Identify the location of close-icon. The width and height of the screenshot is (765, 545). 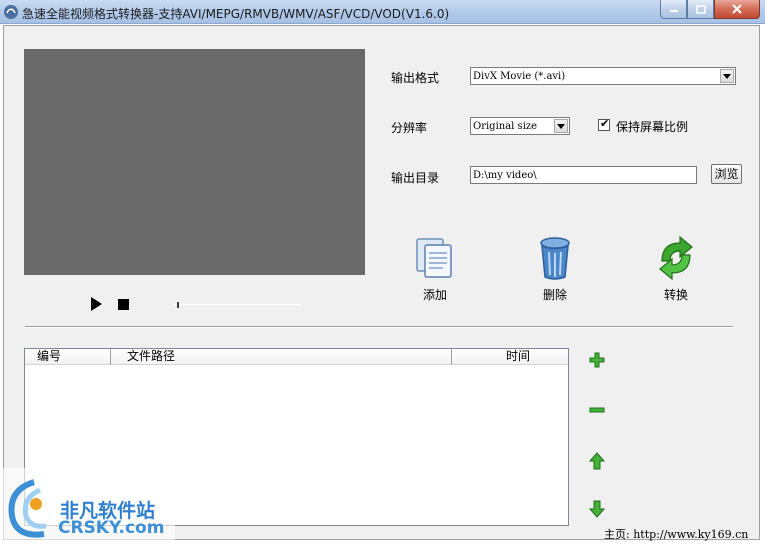
(737, 9).